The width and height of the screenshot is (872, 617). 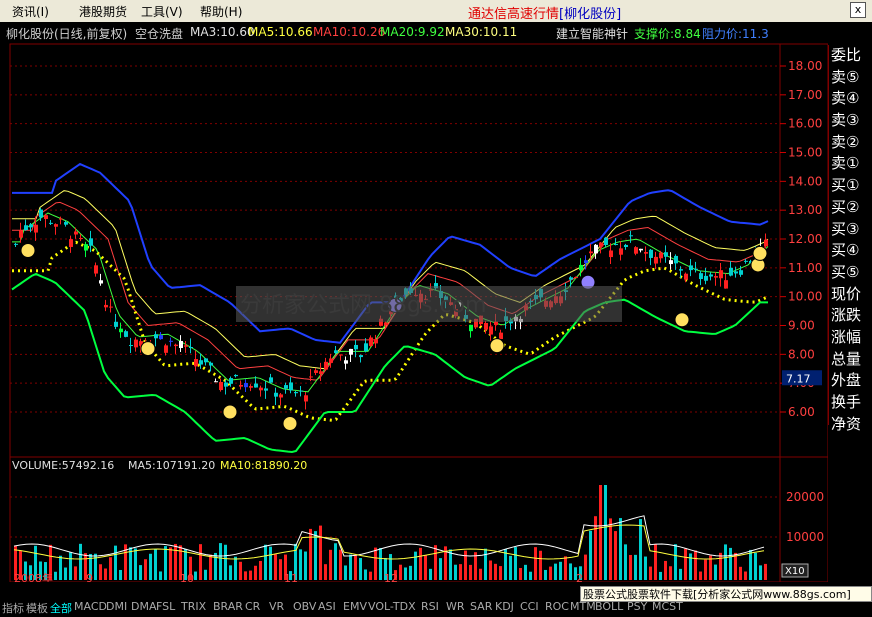 I want to click on quote-item: 买②, so click(x=846, y=208).